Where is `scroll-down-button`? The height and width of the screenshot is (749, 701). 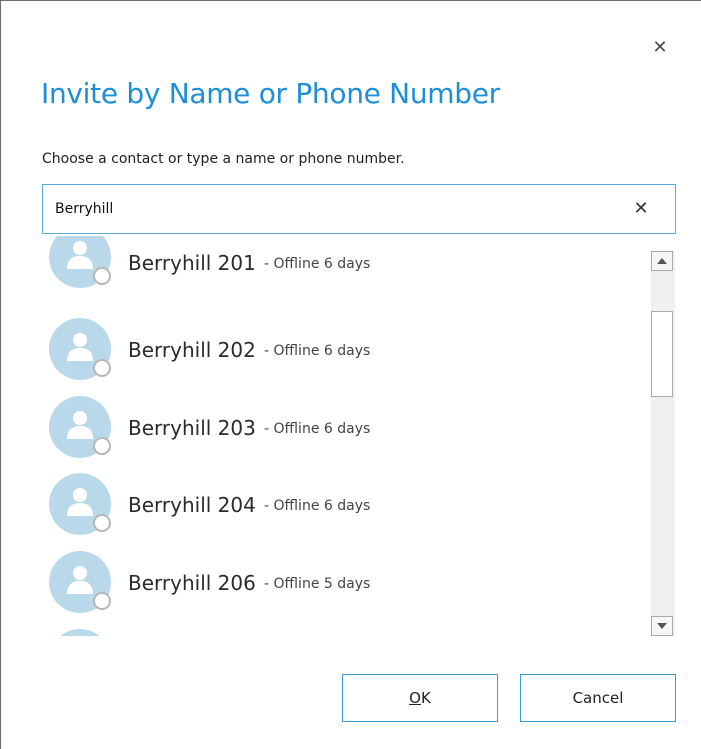 scroll-down-button is located at coordinates (662, 626).